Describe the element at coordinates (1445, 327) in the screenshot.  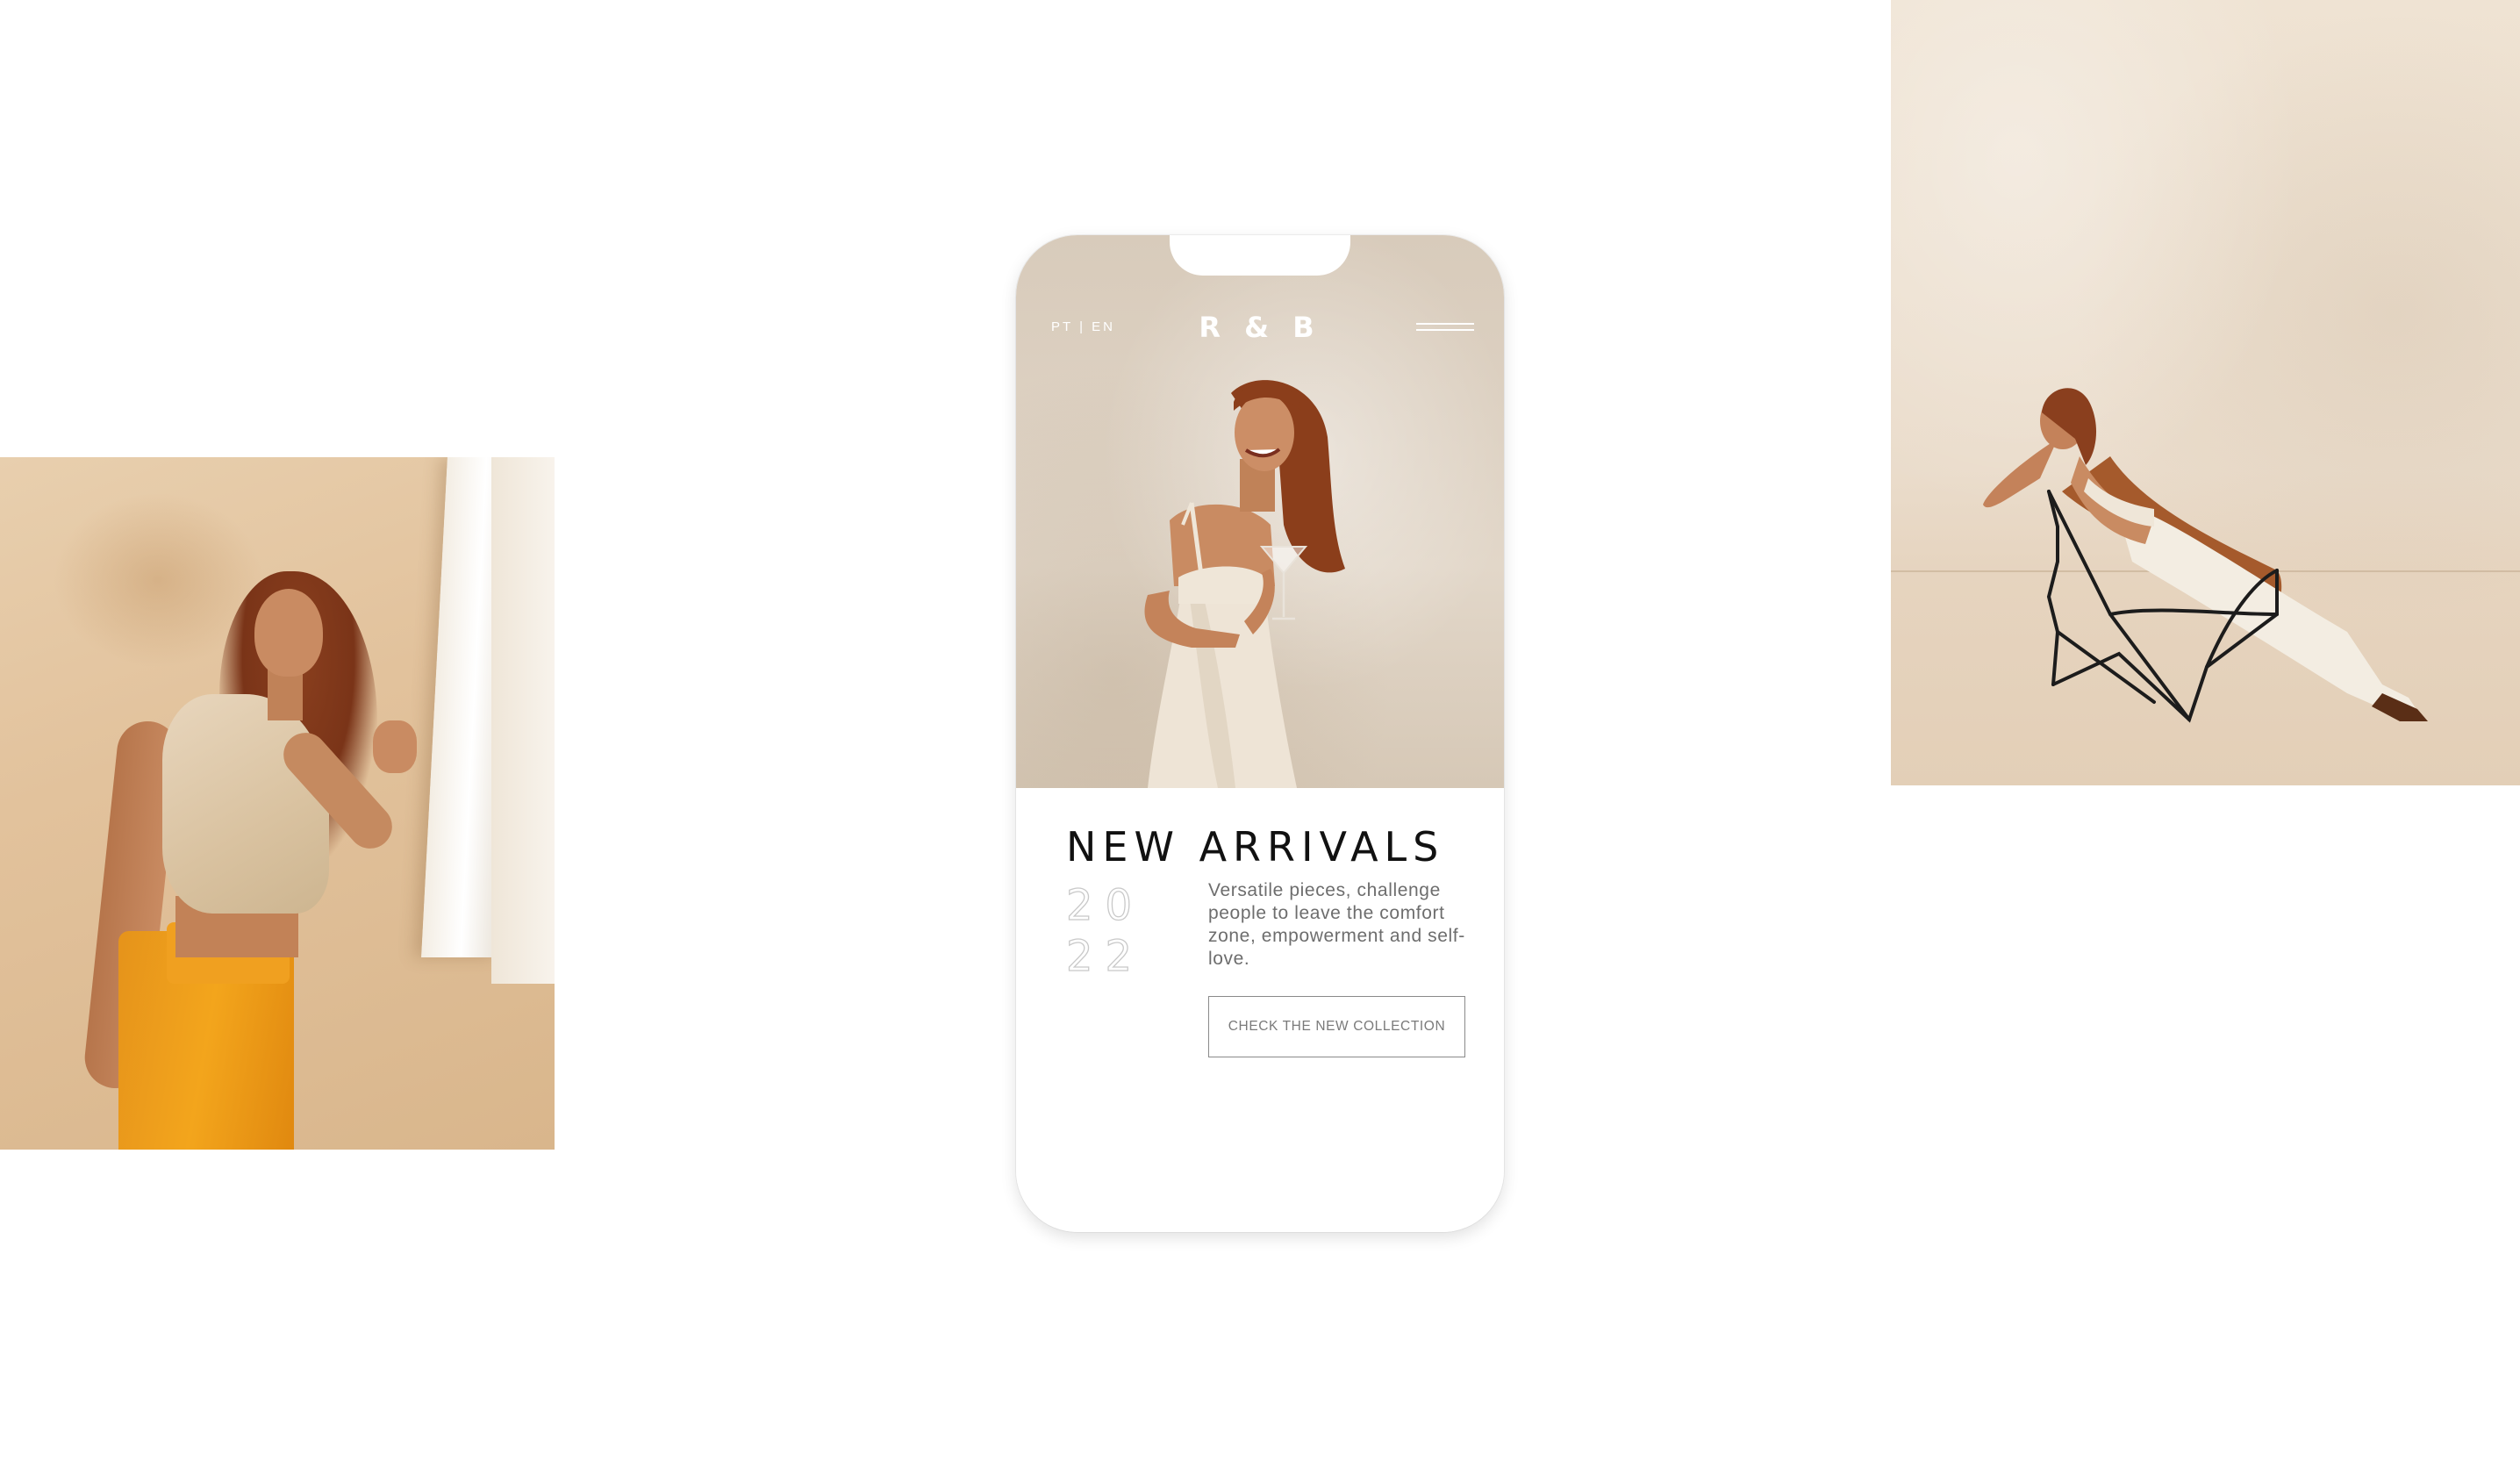
I see `hamburger-menu-icon` at that location.